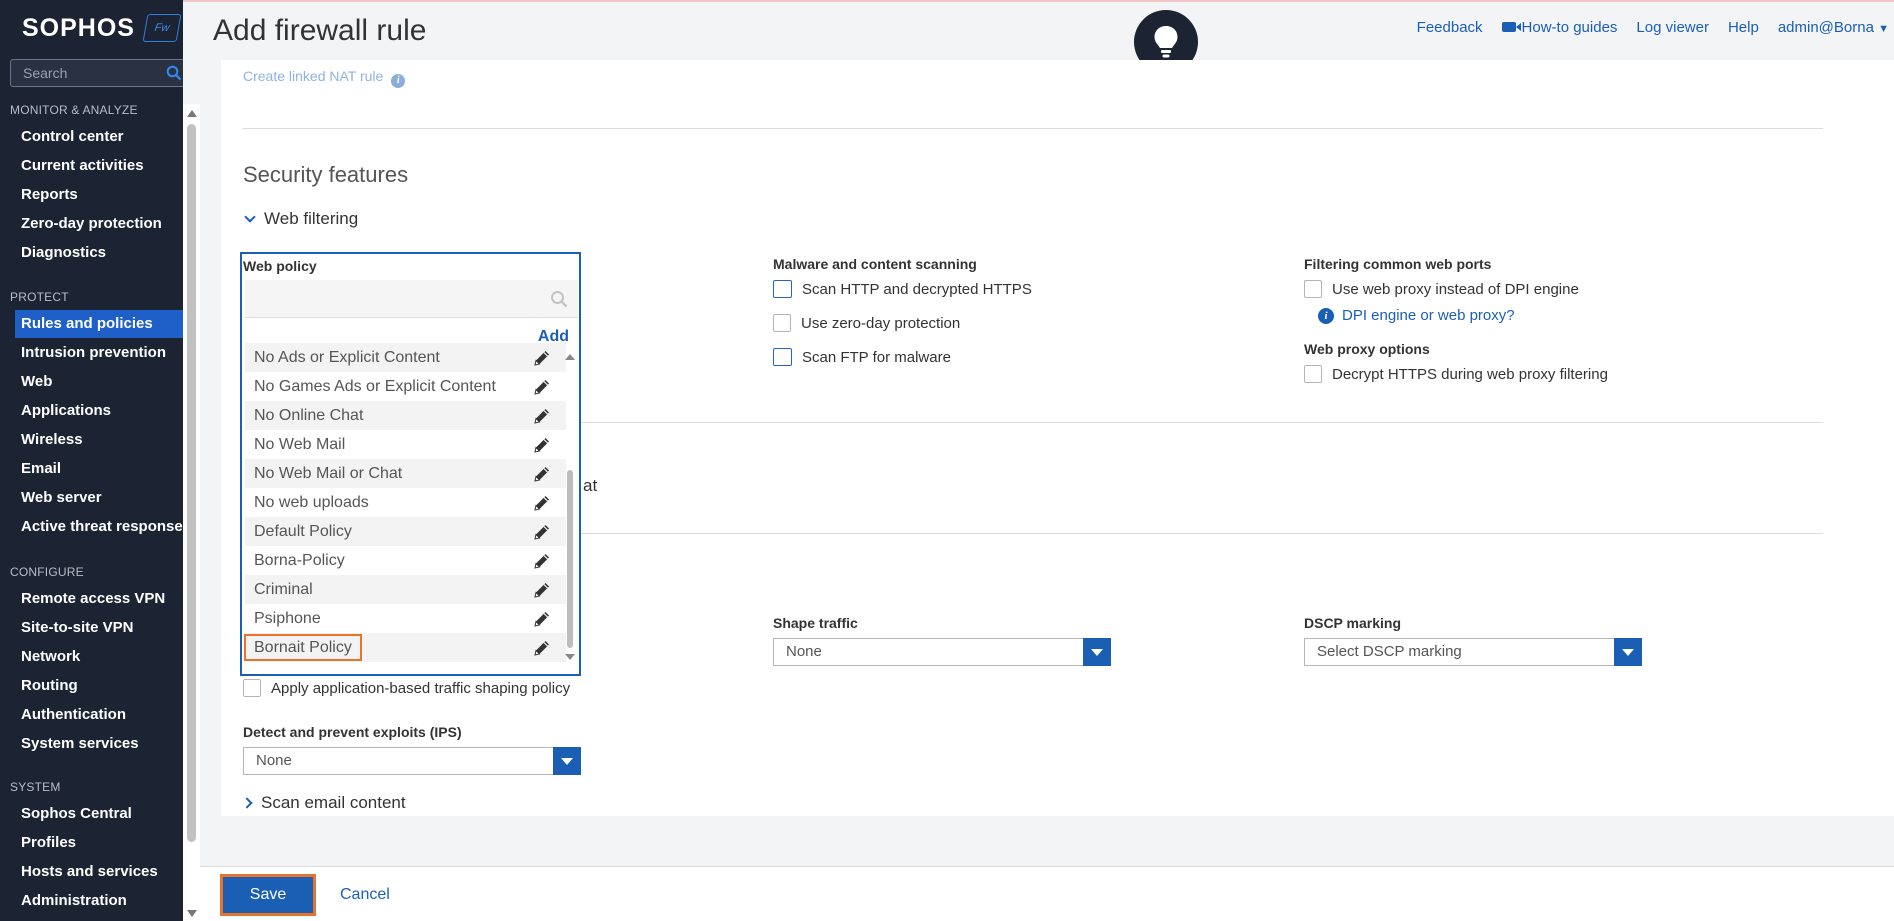  What do you see at coordinates (405, 473) in the screenshot?
I see `web-policy-option: No Web Mail or Chat` at bounding box center [405, 473].